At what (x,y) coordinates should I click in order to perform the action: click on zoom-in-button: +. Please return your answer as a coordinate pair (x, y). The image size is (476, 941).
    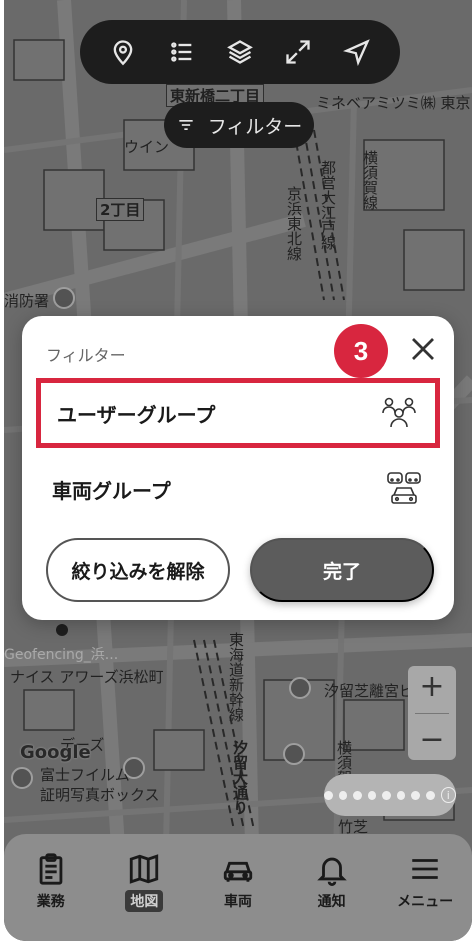
    Looking at the image, I should click on (431, 686).